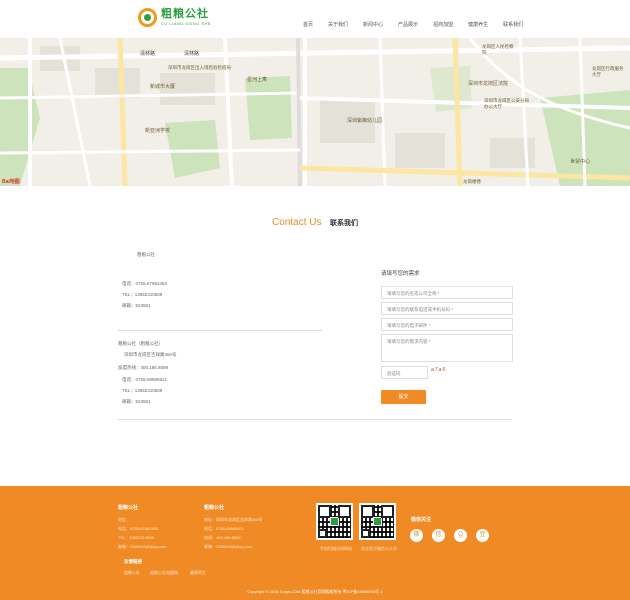  What do you see at coordinates (228, 546) in the screenshot?
I see `footer-col2-line: 邮箱：2380518(8@qq.com` at bounding box center [228, 546].